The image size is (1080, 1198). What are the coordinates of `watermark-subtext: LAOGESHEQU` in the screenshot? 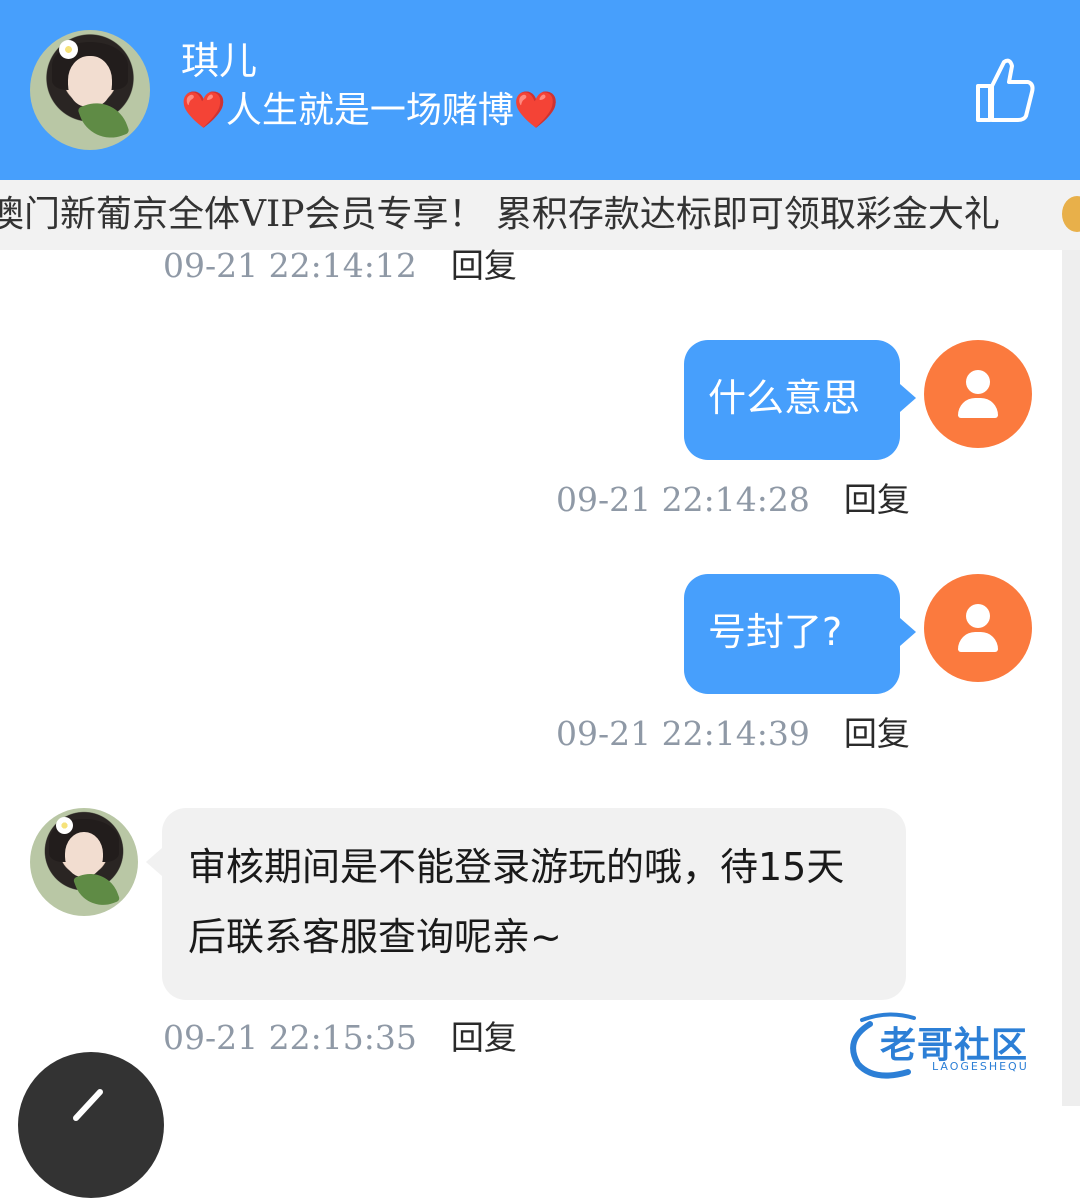 It's located at (980, 1066).